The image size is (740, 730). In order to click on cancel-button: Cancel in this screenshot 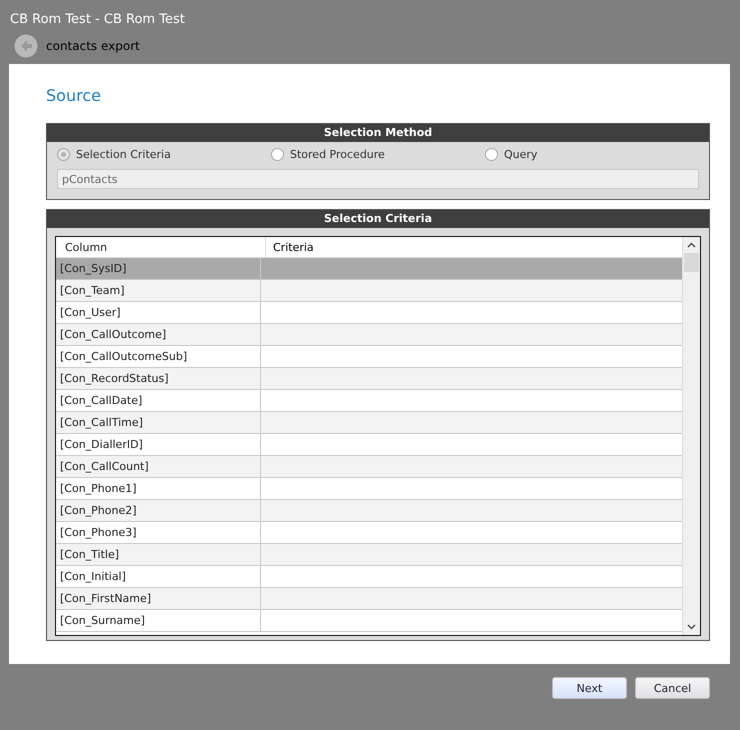, I will do `click(672, 688)`.